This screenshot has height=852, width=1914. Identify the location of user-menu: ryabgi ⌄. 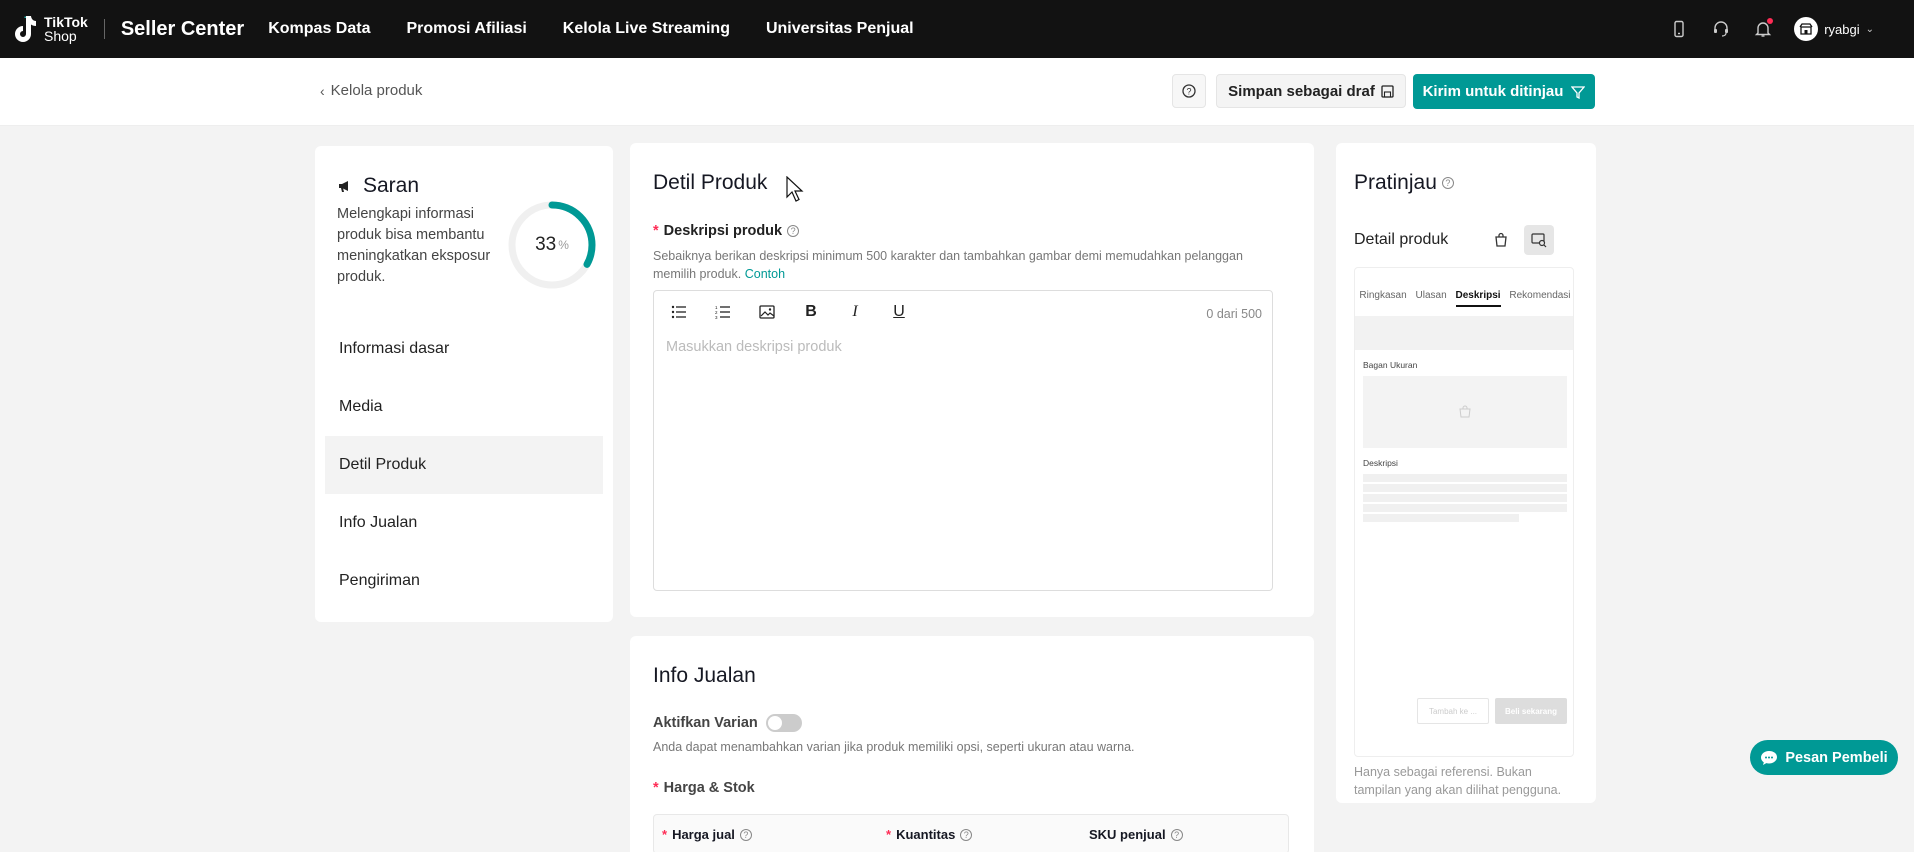
(1834, 29).